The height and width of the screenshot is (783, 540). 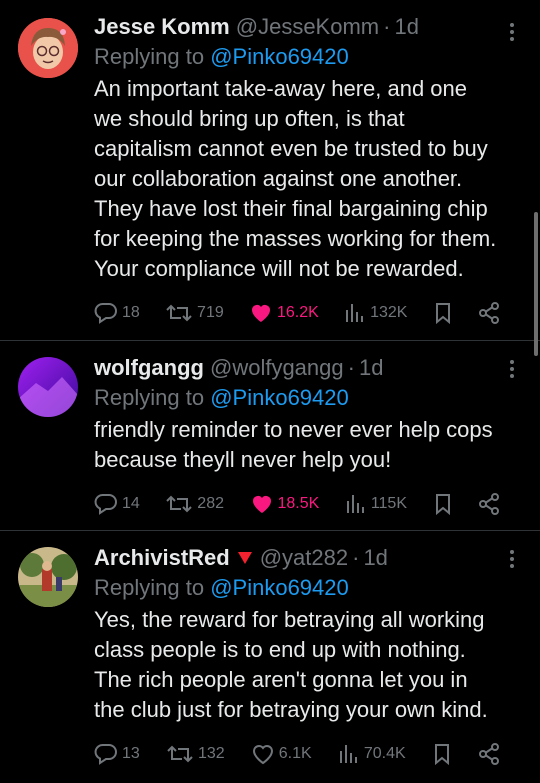 What do you see at coordinates (384, 753) in the screenshot?
I see `view-count: 70.4K` at bounding box center [384, 753].